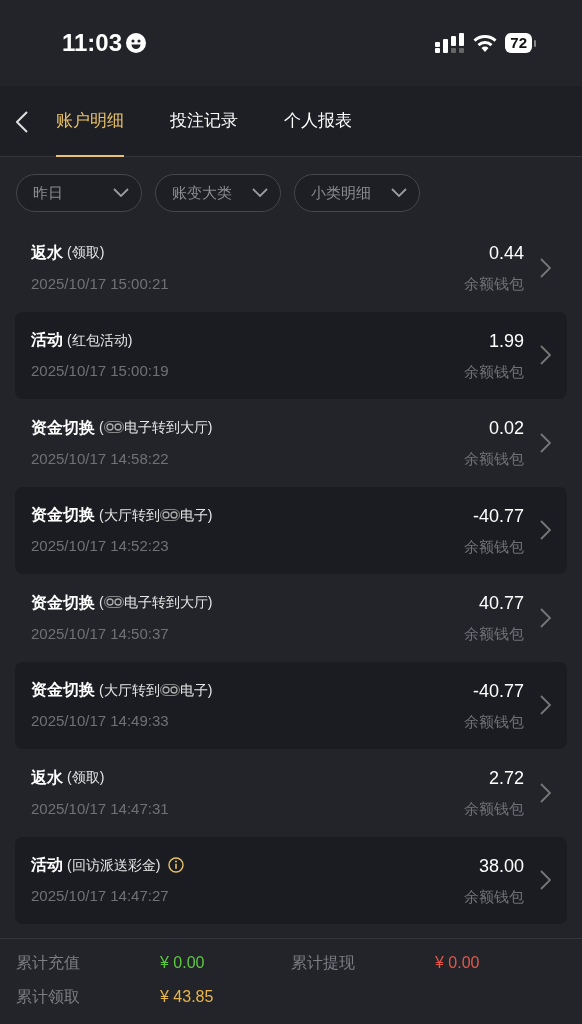  What do you see at coordinates (136, 43) in the screenshot?
I see `smiley-icon` at bounding box center [136, 43].